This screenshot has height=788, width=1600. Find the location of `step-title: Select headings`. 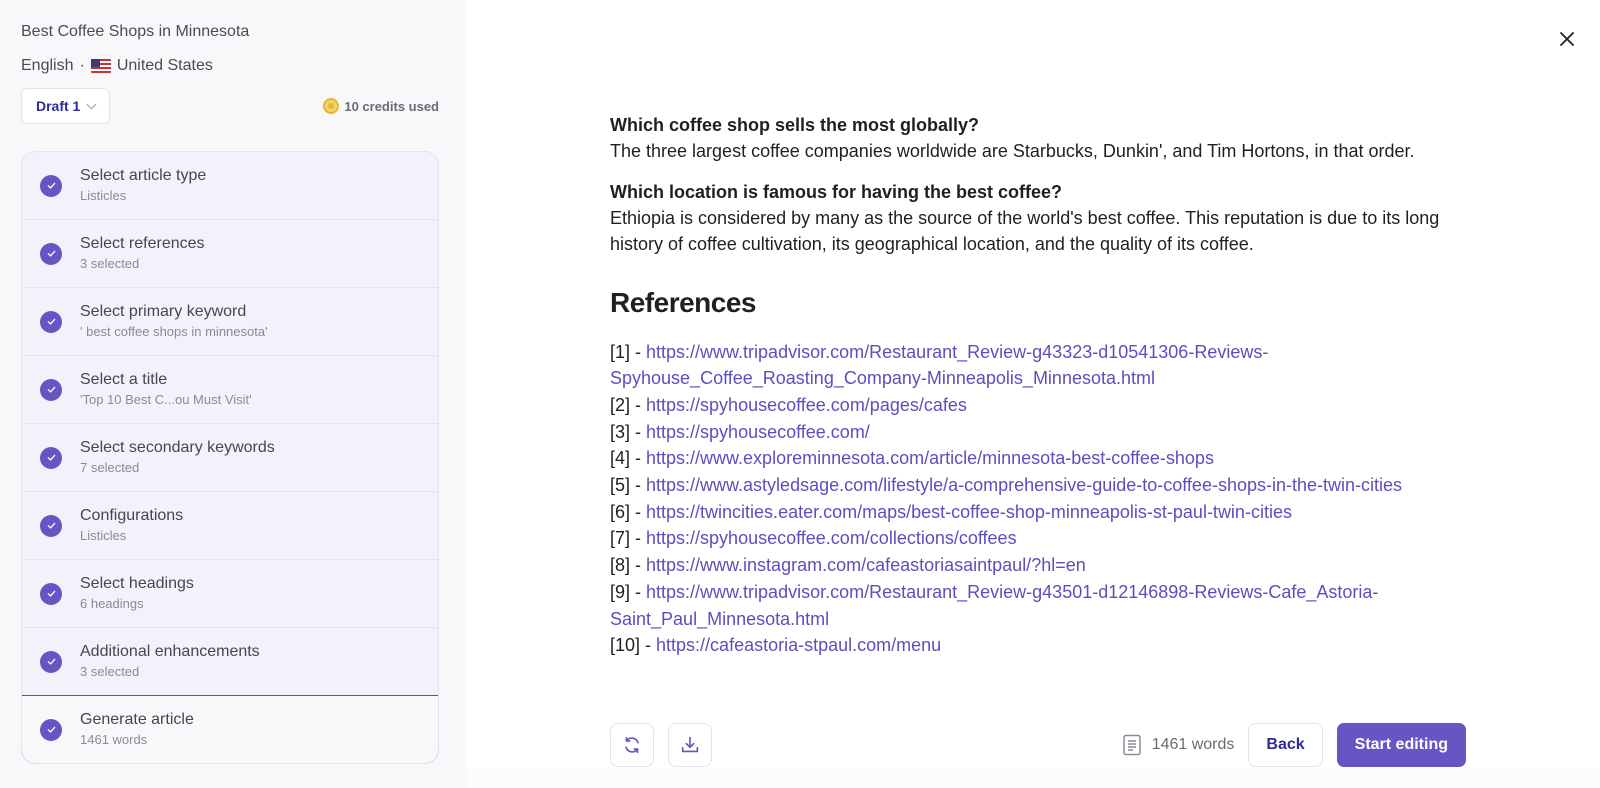

step-title: Select headings is located at coordinates (137, 583).